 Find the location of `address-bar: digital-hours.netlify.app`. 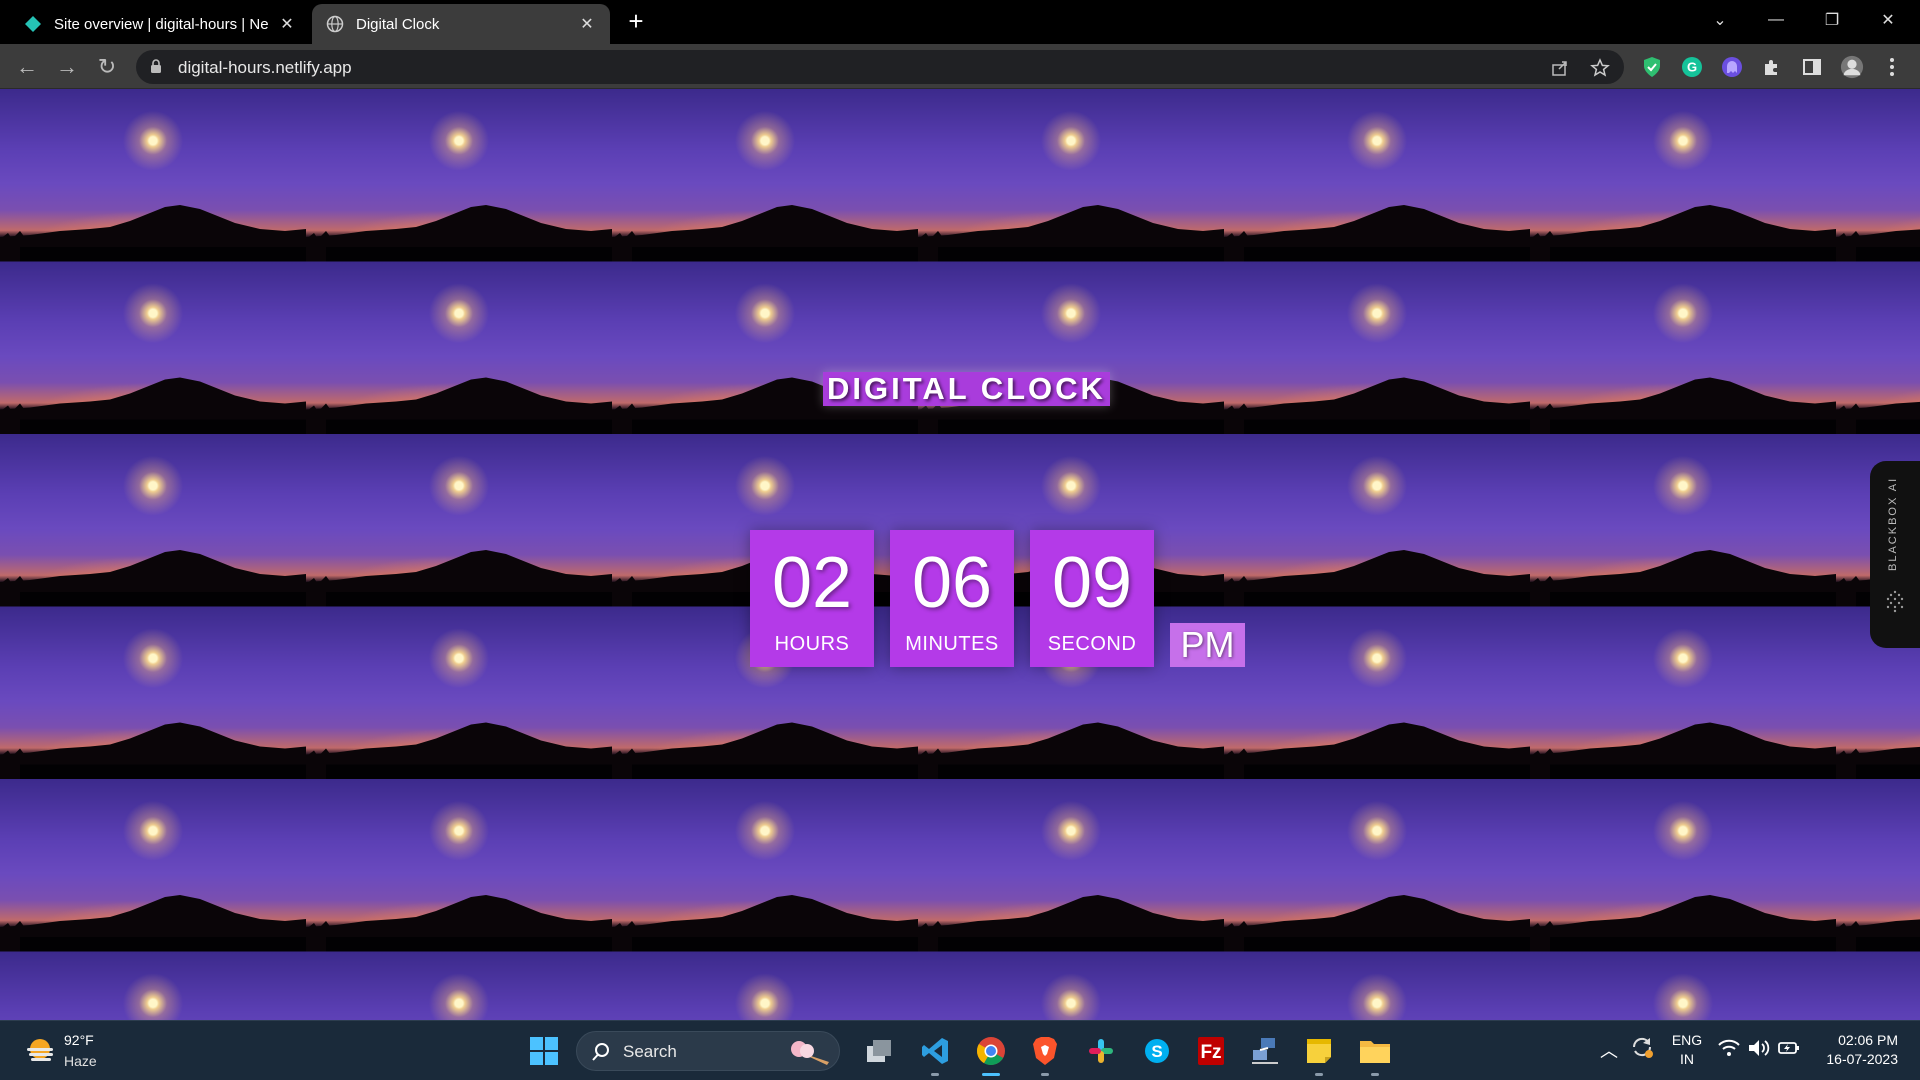

address-bar: digital-hours.netlify.app is located at coordinates (880, 67).